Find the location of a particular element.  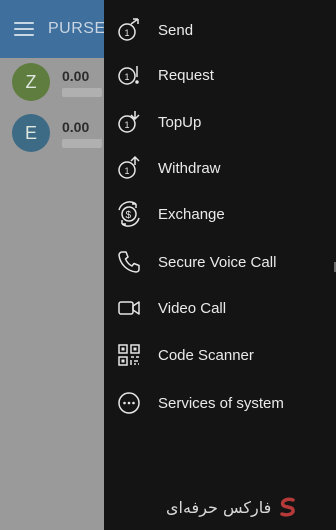

qr-code-icon is located at coordinates (129, 355).